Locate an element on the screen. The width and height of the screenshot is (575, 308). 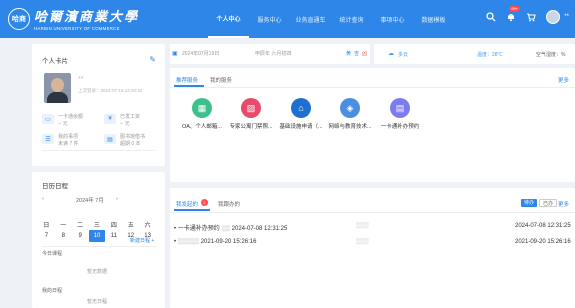
more-services-link: 更多 is located at coordinates (563, 80).